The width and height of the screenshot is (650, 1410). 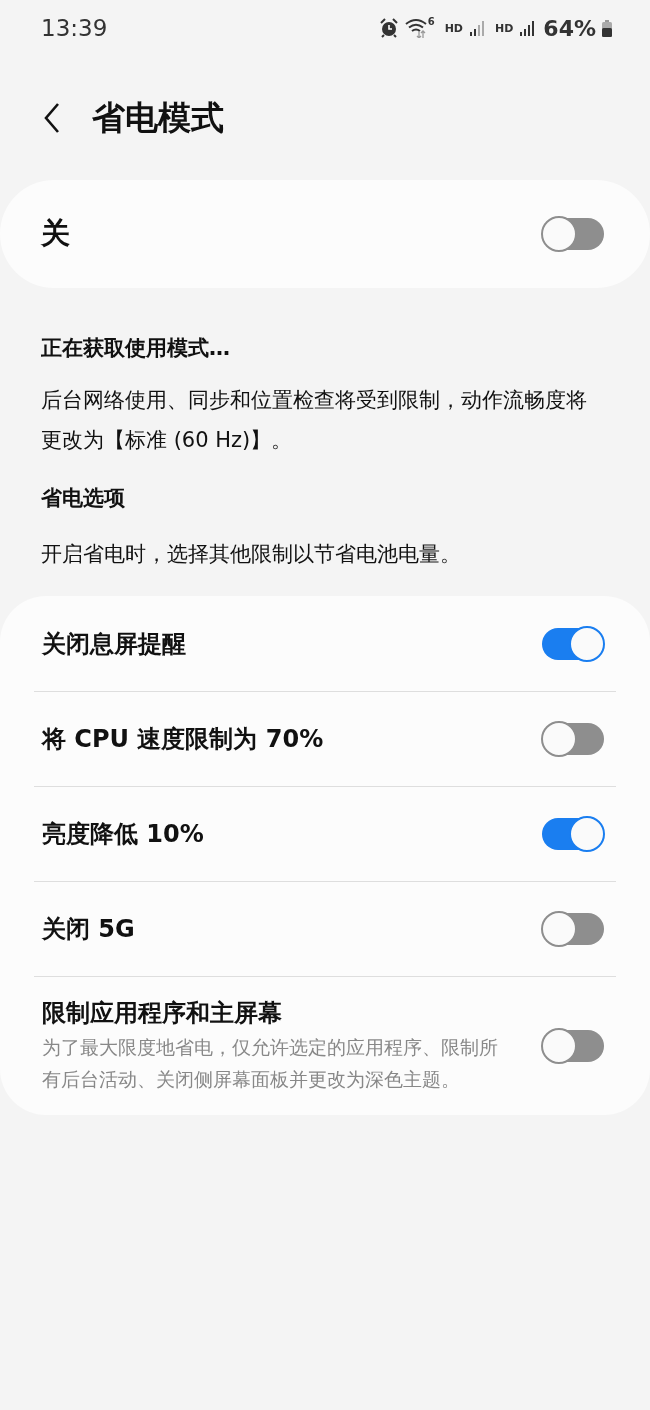 I want to click on section-title: 省电选项, so click(x=83, y=498).